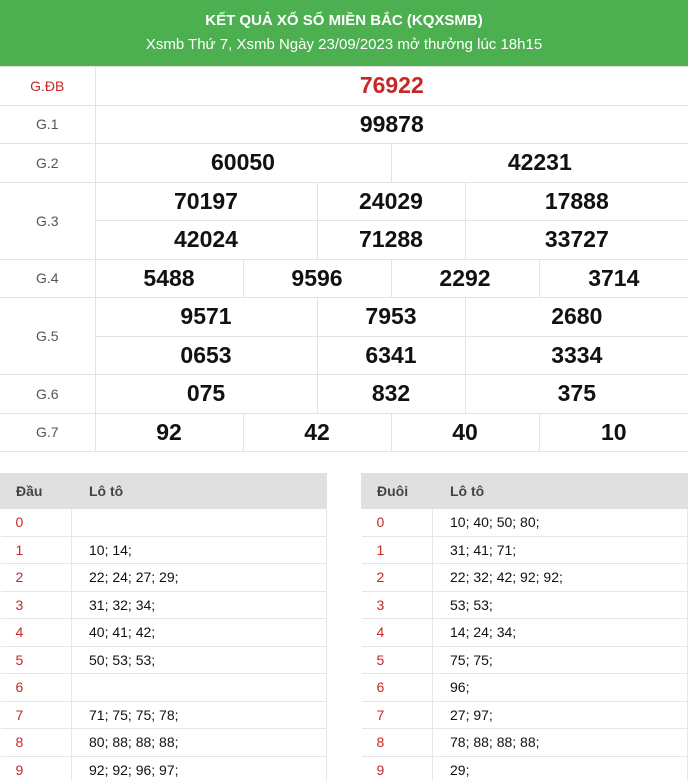 The width and height of the screenshot is (688, 781). I want to click on loto-cell: 10; 14;, so click(199, 550).